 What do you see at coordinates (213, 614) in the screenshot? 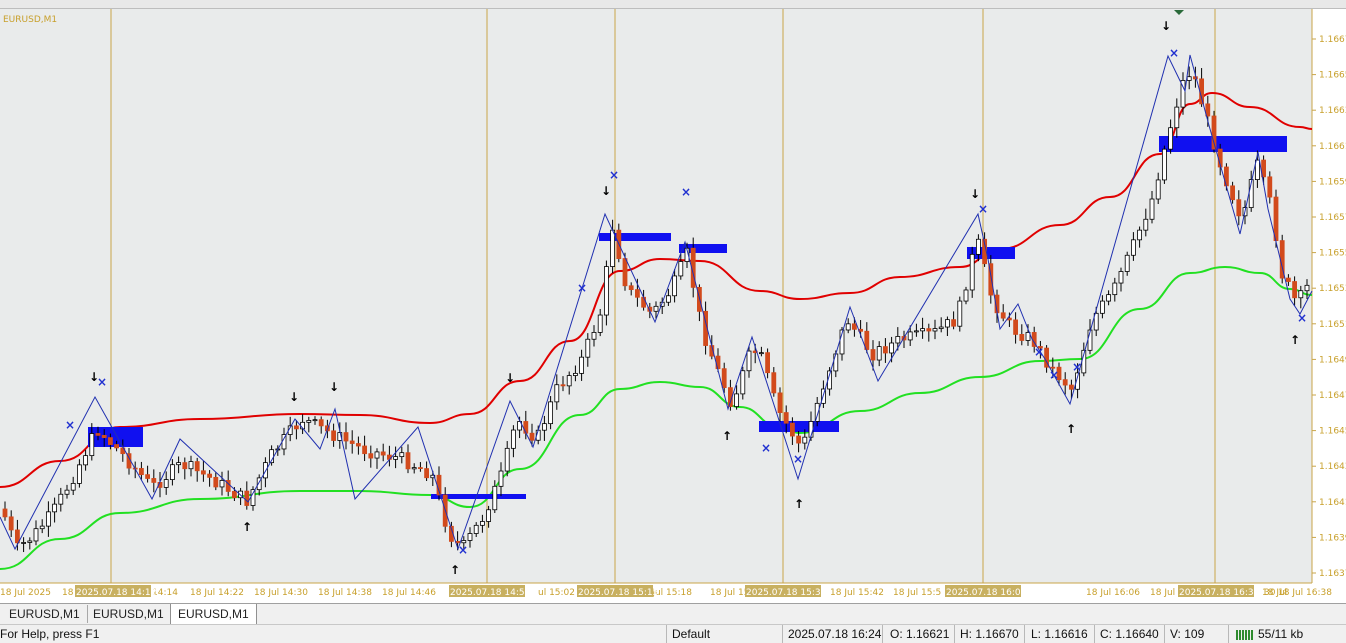
I see `tab-eurusd-3: EURUSD,M1` at bounding box center [213, 614].